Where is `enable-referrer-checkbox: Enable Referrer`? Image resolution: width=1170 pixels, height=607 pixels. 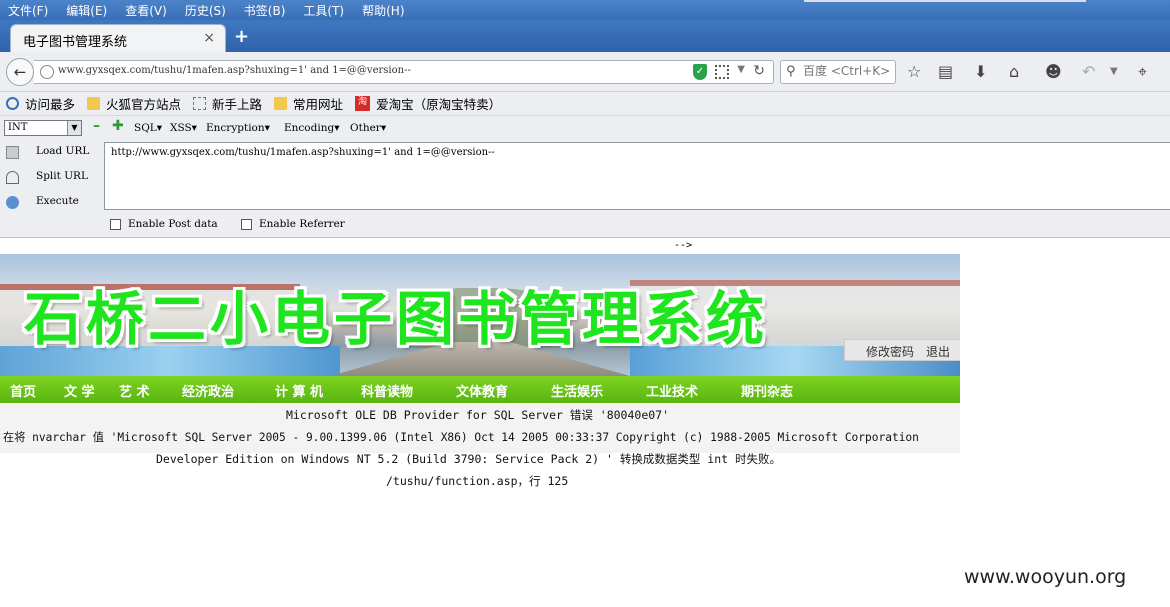 enable-referrer-checkbox: Enable Referrer is located at coordinates (293, 224).